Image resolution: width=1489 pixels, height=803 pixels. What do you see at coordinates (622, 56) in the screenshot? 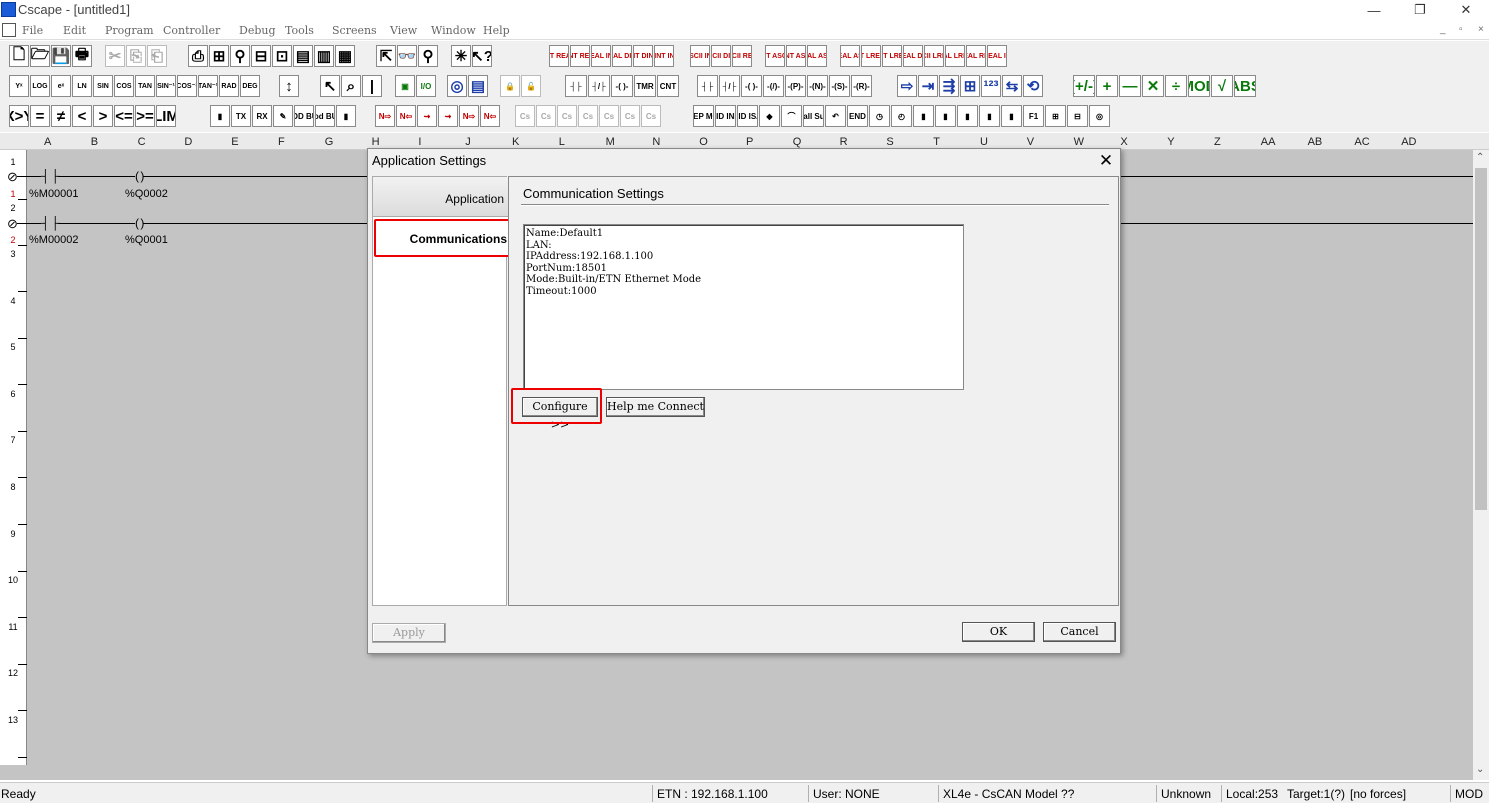
I see `convert-int-real-button-3: REAL DINT` at bounding box center [622, 56].